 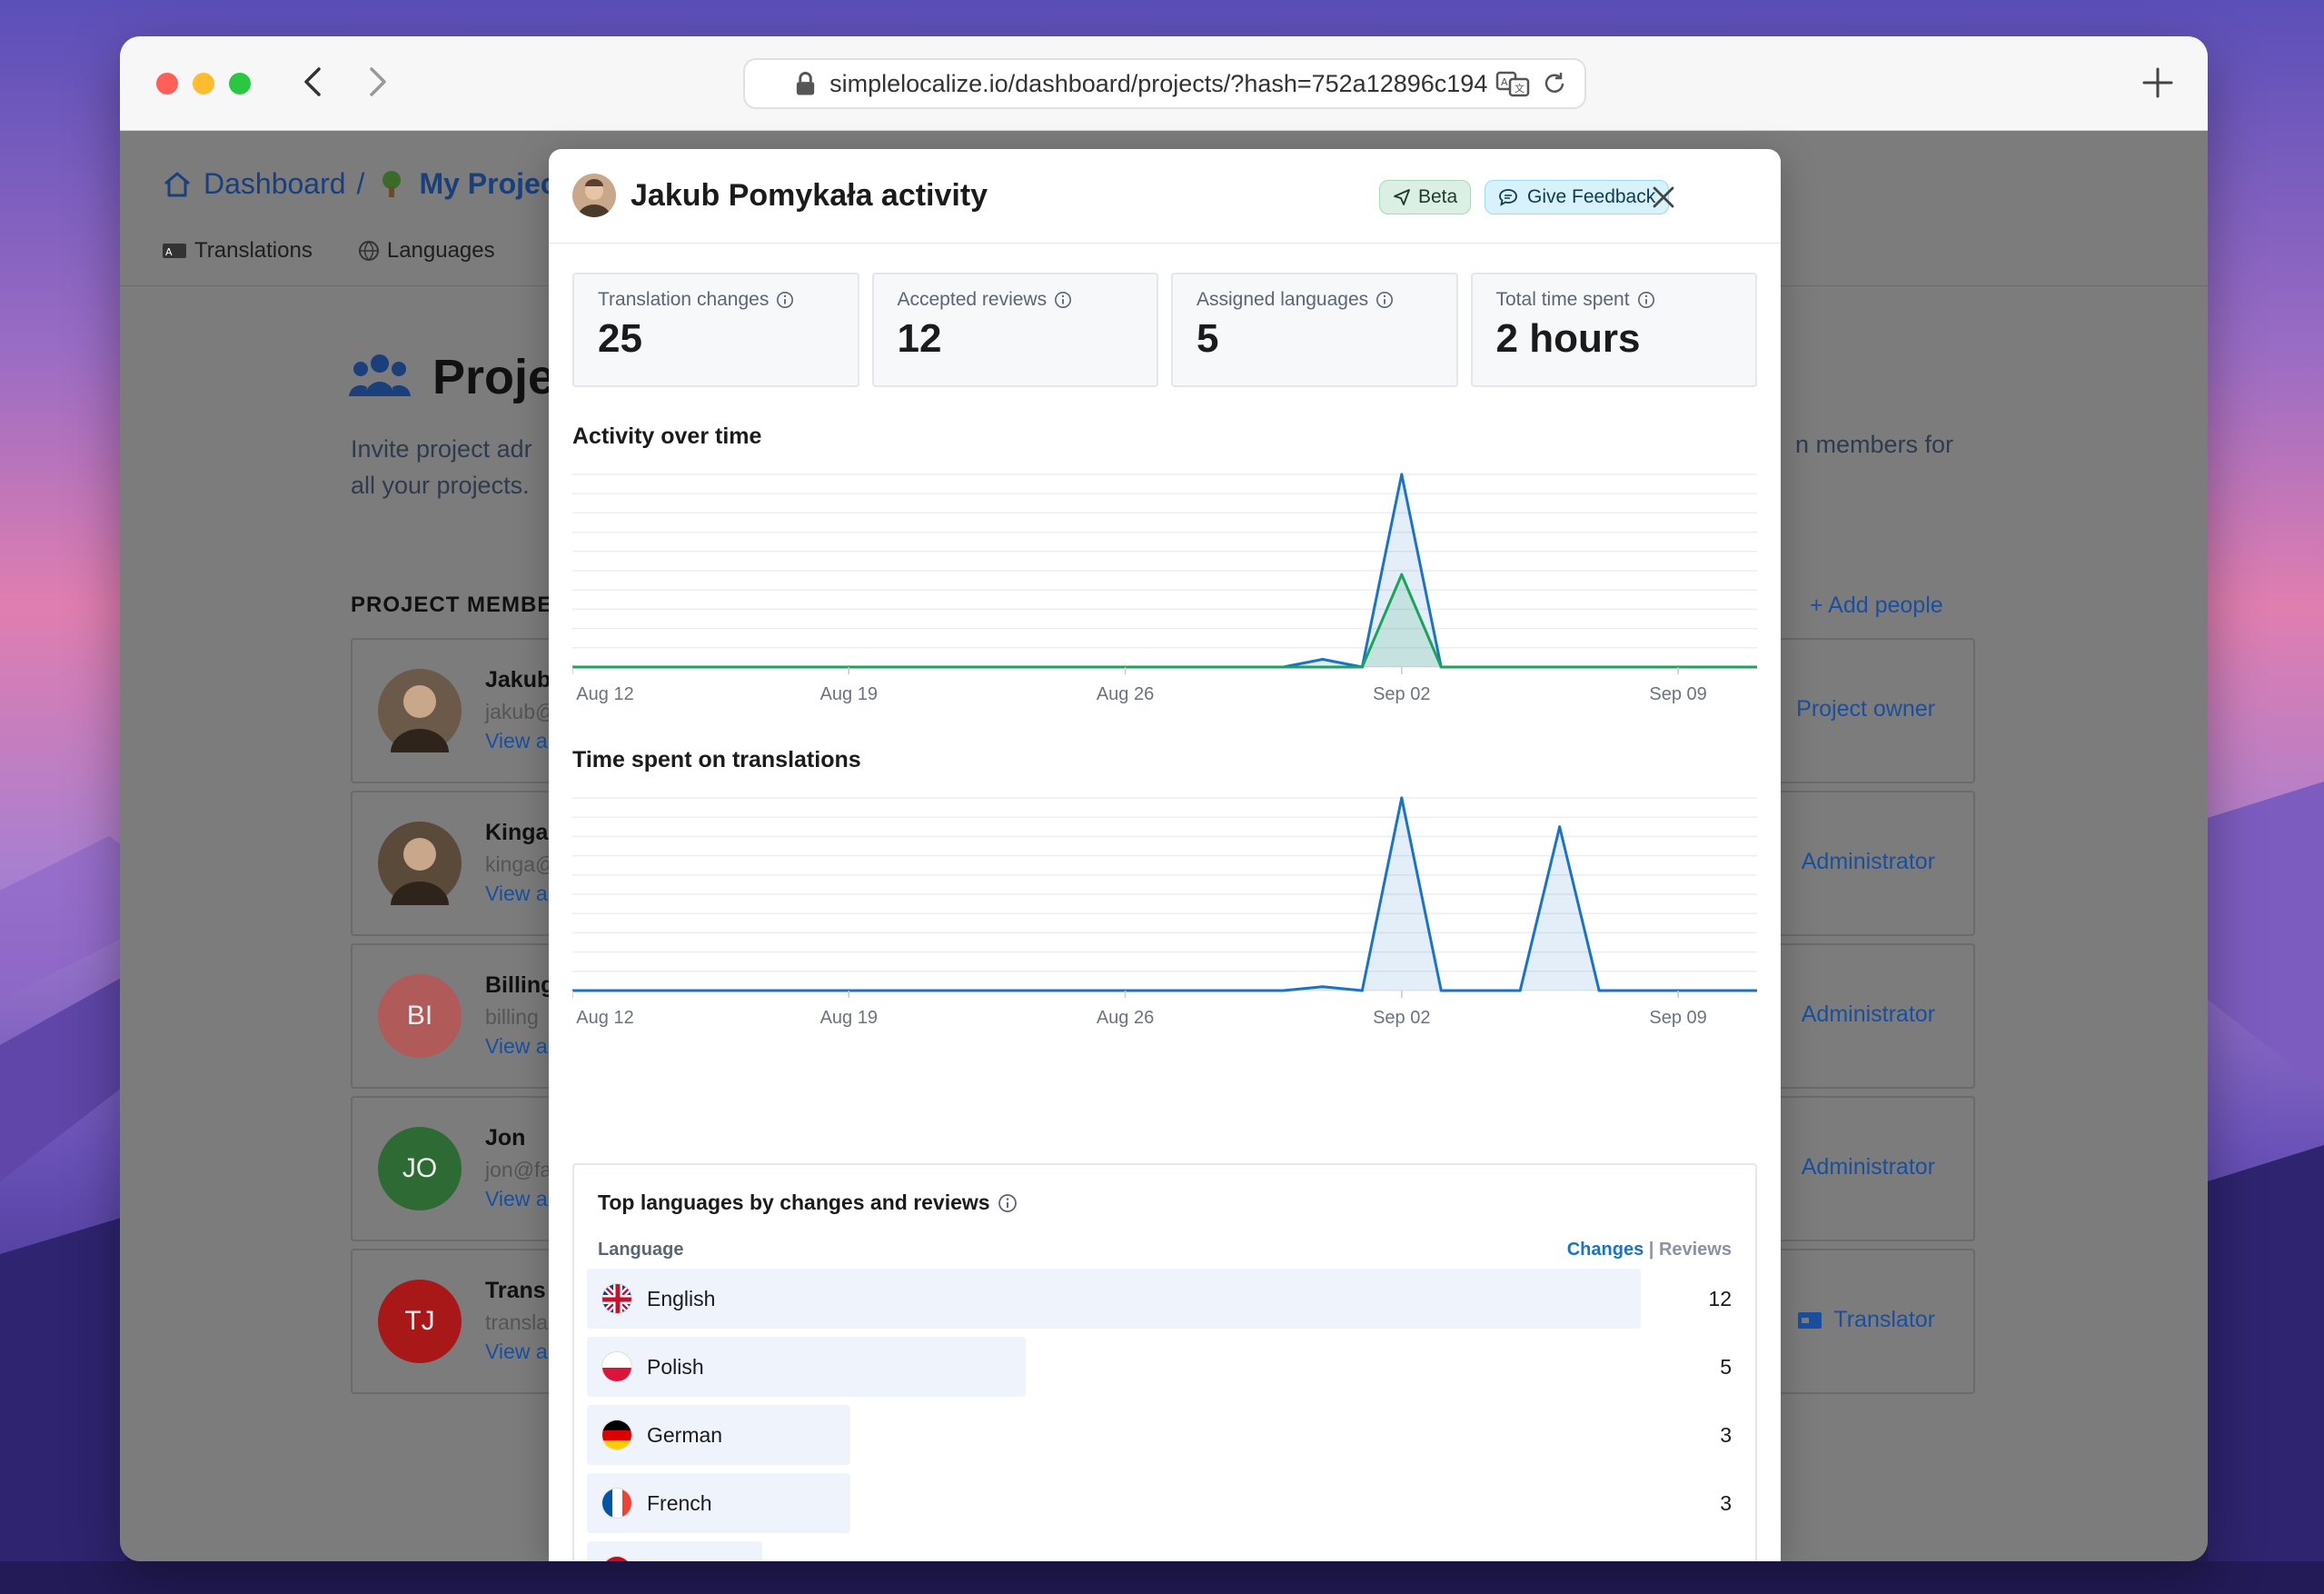 I want to click on stat-card: Total time spent 2 hours, so click(x=1614, y=330).